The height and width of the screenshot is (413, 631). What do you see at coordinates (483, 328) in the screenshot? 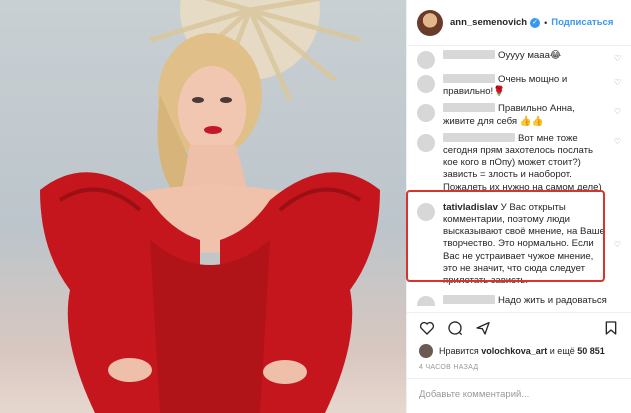
I see `share-icon` at bounding box center [483, 328].